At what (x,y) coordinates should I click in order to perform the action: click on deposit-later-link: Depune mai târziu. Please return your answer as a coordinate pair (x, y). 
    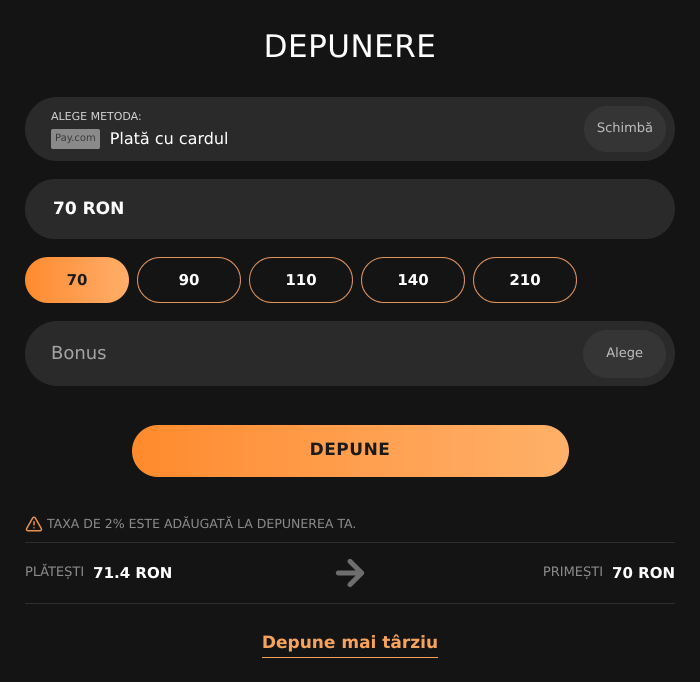
    Looking at the image, I should click on (350, 645).